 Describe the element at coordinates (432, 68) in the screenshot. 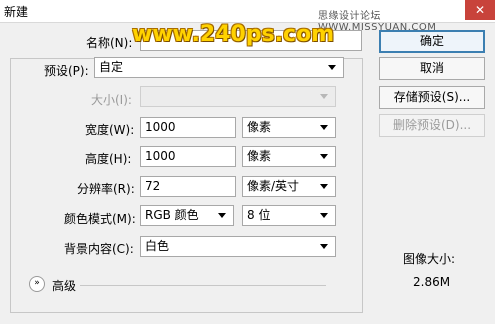

I see `cancel-button: 取消` at that location.